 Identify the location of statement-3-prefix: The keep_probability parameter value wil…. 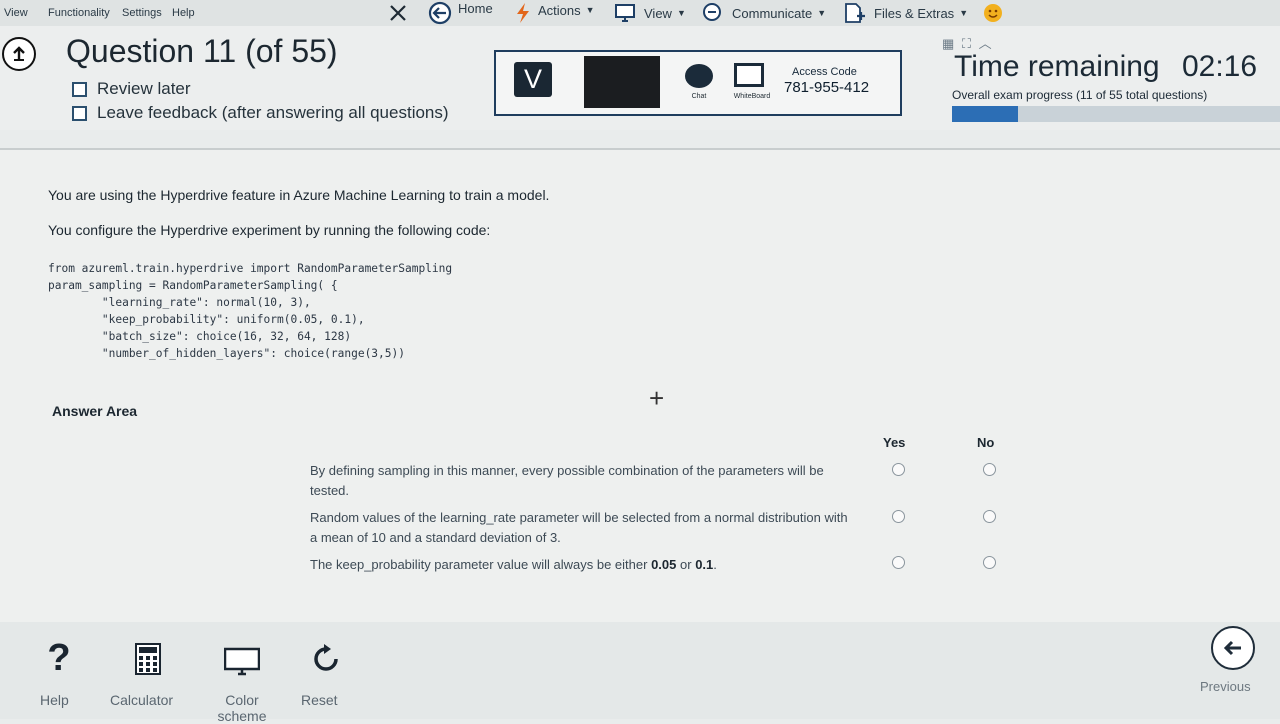
(481, 564).